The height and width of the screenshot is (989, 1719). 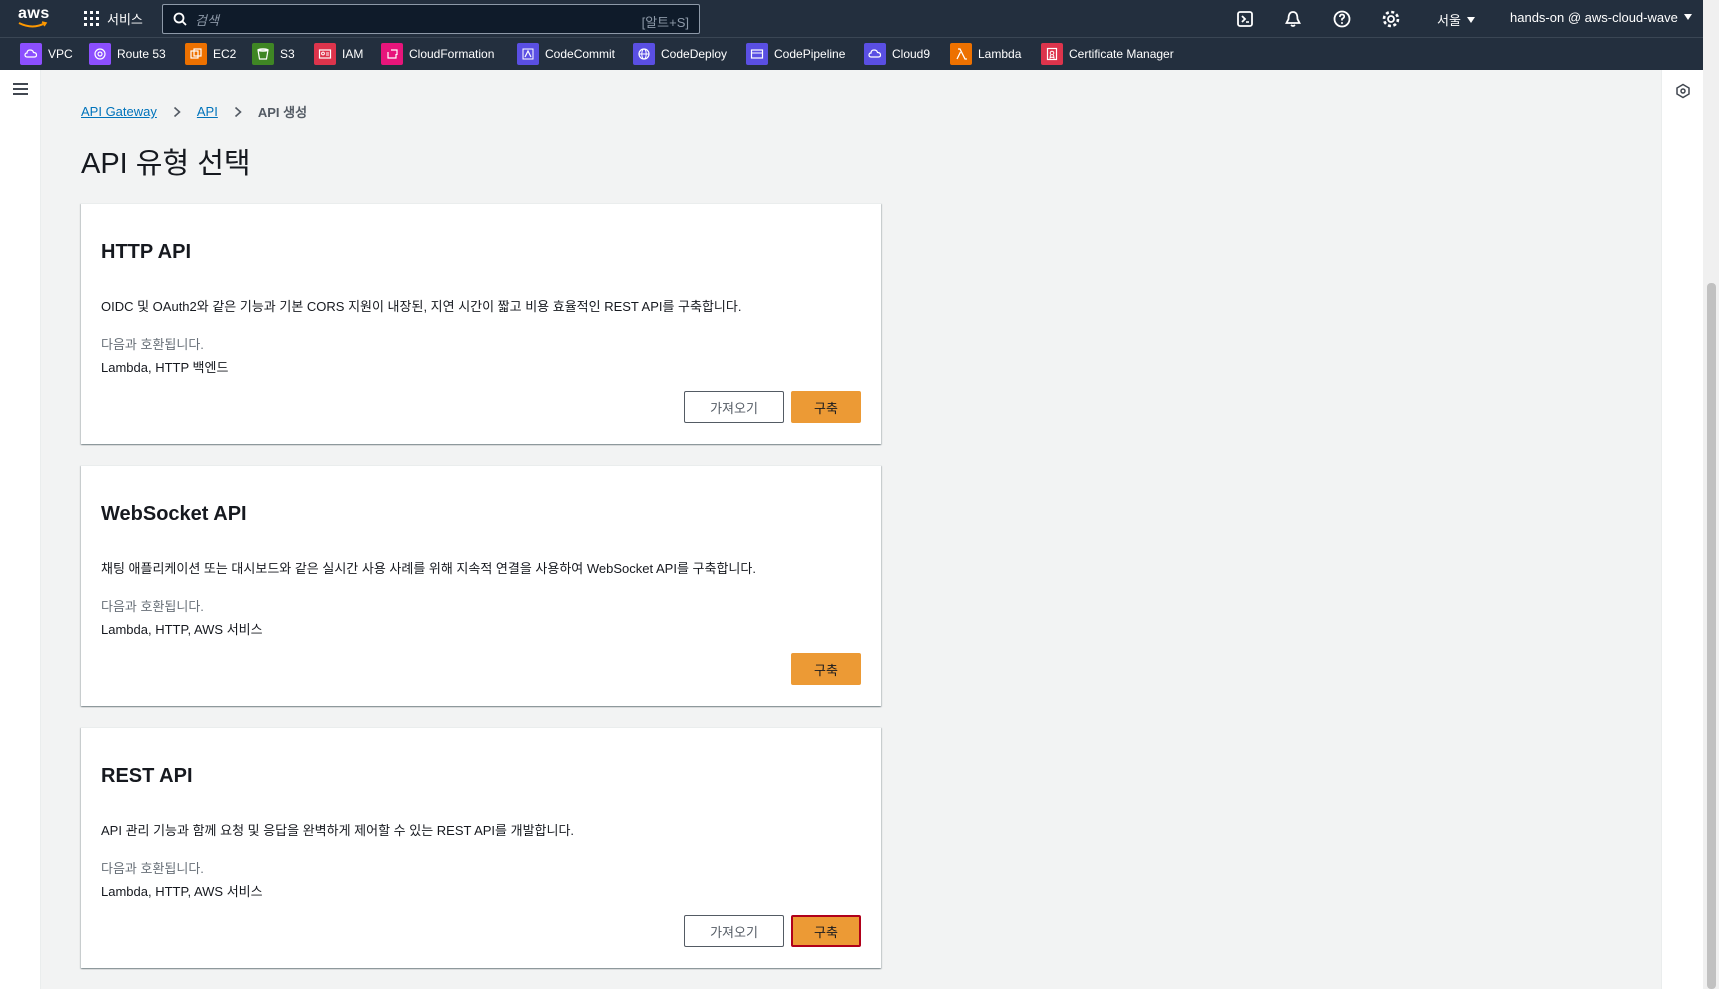 I want to click on favorite-label: S3, so click(x=287, y=54).